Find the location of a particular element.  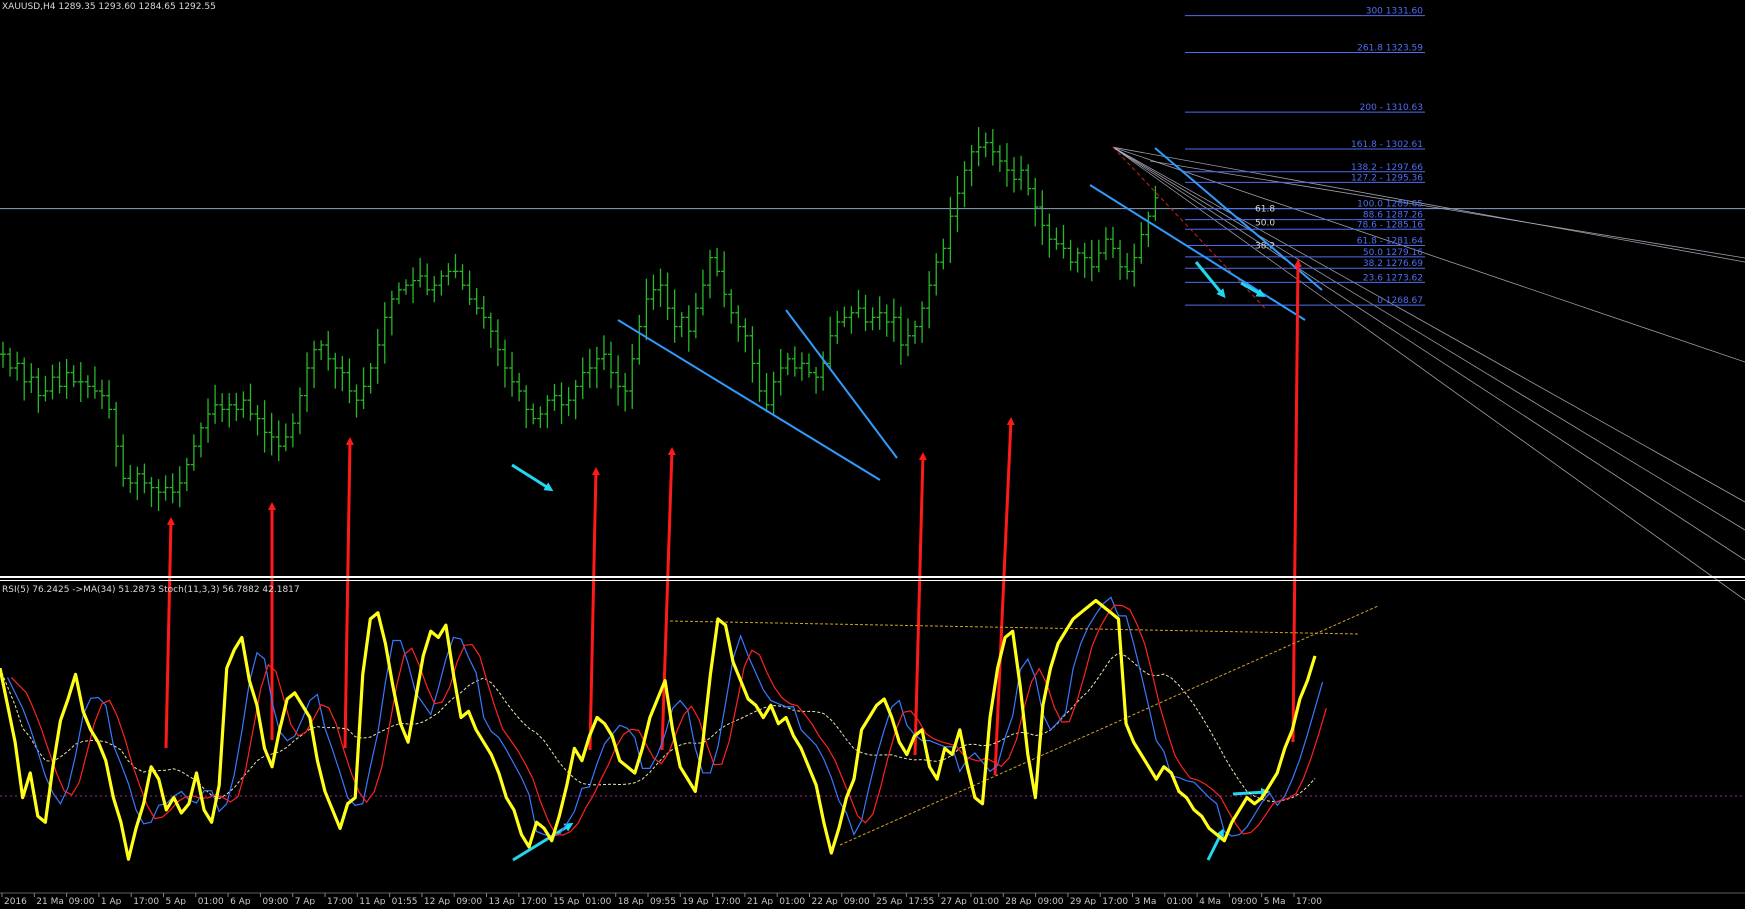

fib-level-label: 0 1268.67 is located at coordinates (1400, 301).